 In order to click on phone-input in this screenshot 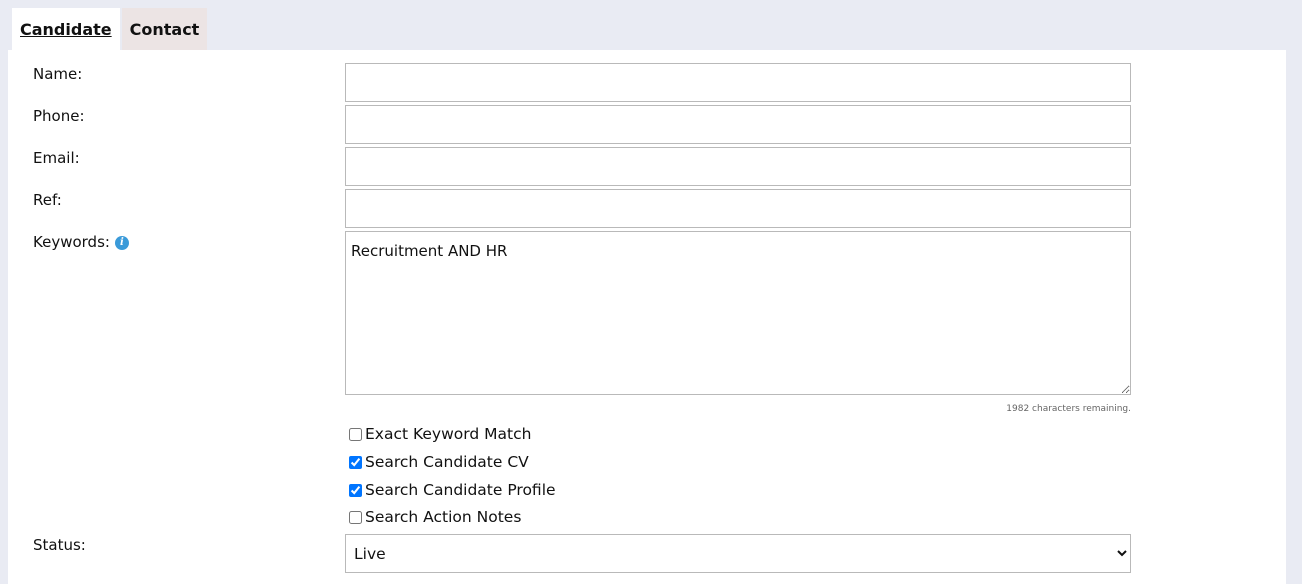, I will do `click(738, 124)`.